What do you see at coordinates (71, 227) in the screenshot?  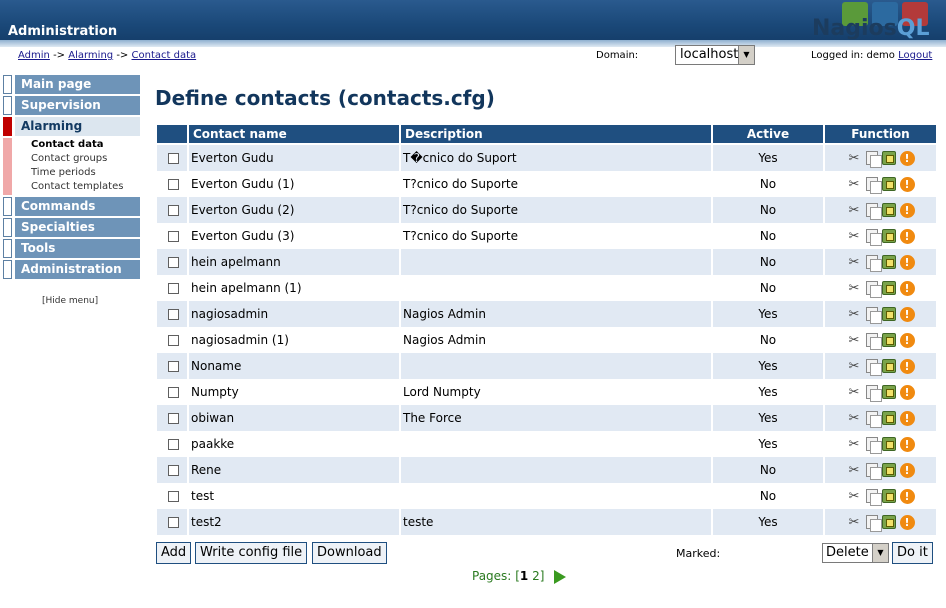 I see `sidebar-item-specialties: Specialties` at bounding box center [71, 227].